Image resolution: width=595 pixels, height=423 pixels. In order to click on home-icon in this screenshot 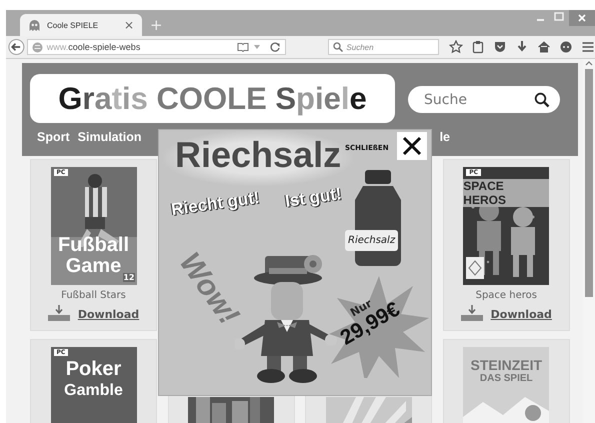, I will do `click(544, 47)`.